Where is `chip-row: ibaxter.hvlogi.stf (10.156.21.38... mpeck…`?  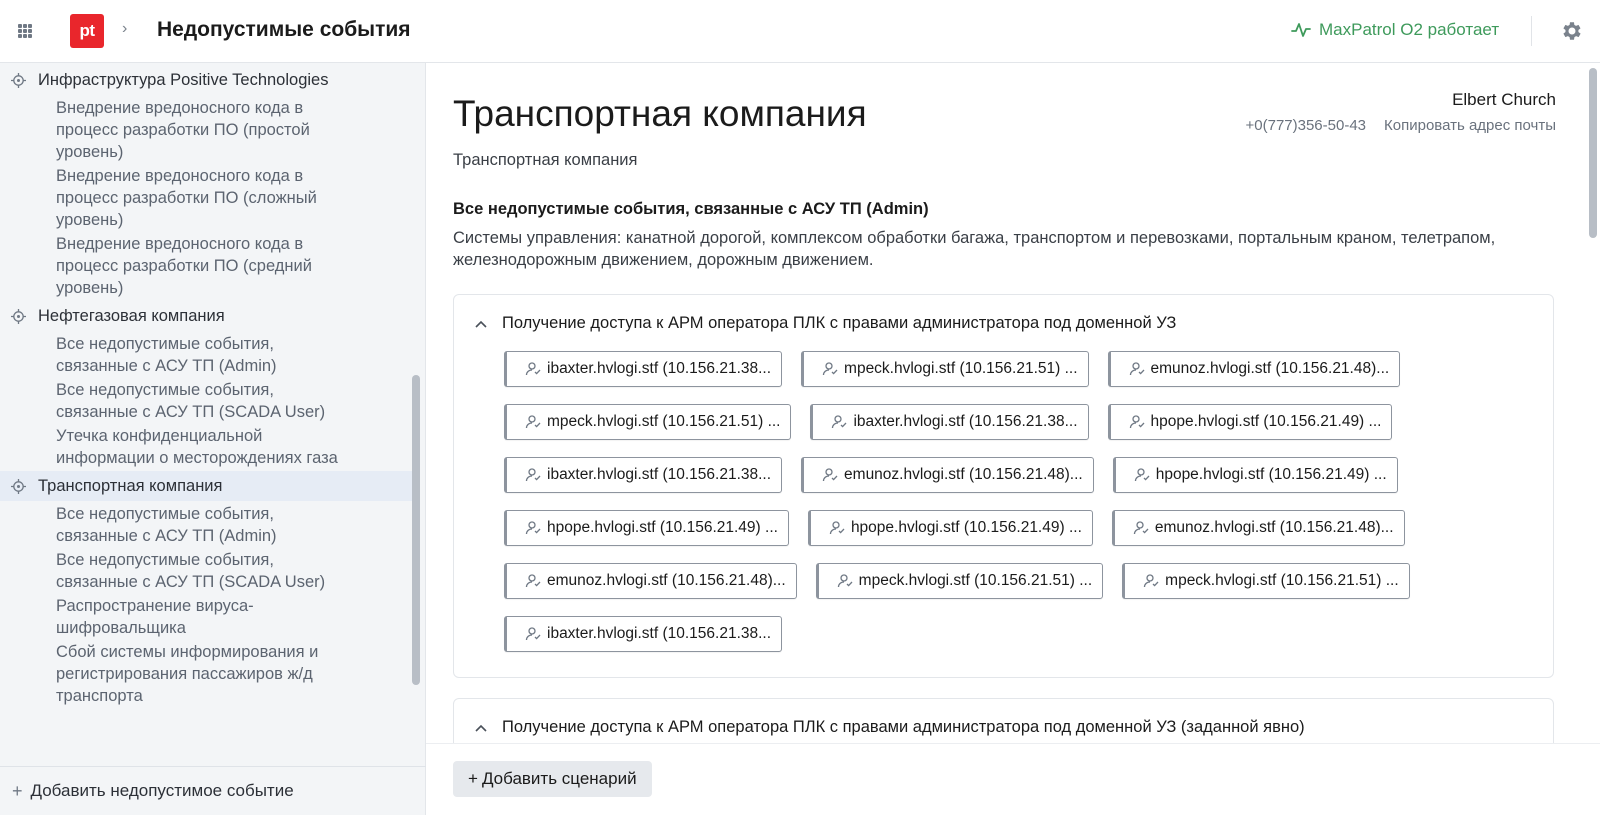 chip-row: ibaxter.hvlogi.stf (10.156.21.38... mpeck… is located at coordinates (1004, 377).